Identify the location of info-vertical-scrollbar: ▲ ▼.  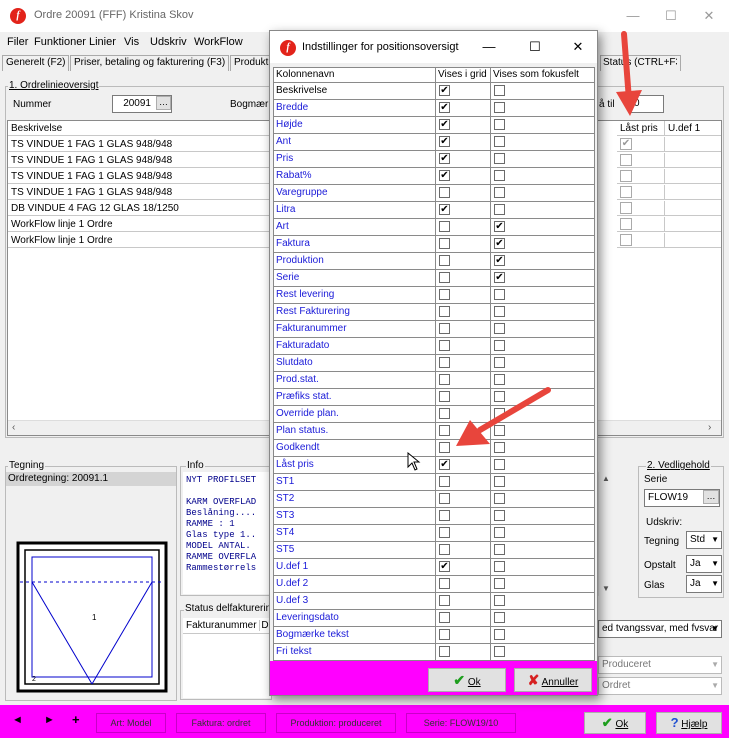
(605, 534).